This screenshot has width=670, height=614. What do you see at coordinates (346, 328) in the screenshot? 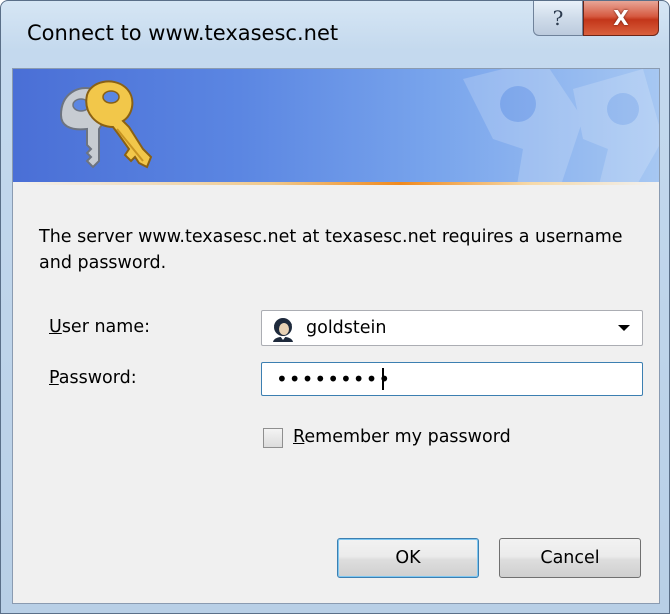
I see `username-value: goldstein` at bounding box center [346, 328].